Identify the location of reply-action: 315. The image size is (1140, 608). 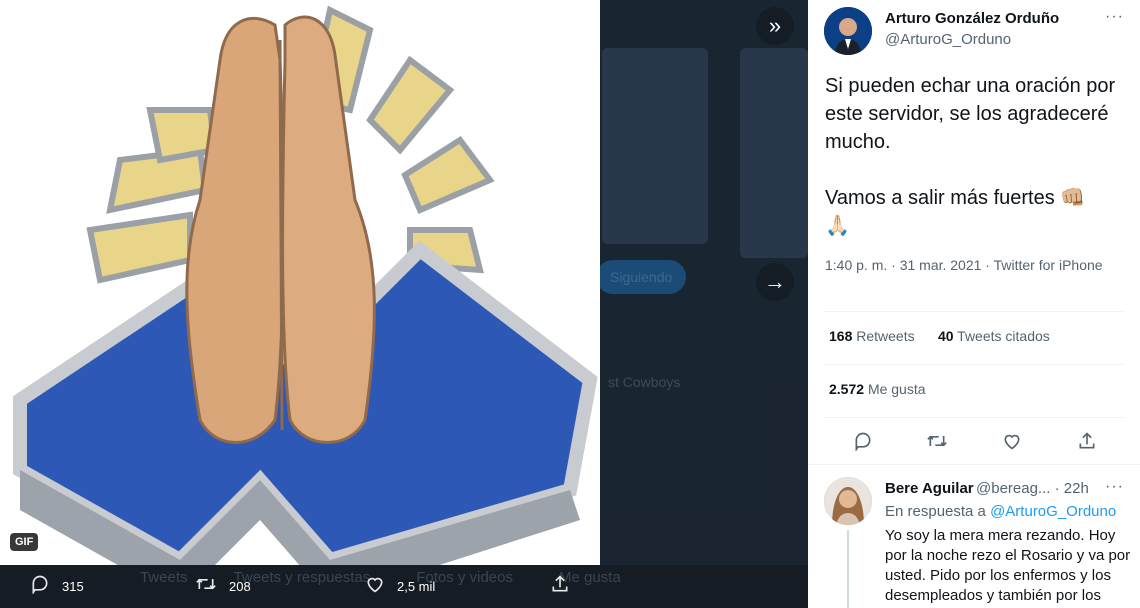
(57, 586).